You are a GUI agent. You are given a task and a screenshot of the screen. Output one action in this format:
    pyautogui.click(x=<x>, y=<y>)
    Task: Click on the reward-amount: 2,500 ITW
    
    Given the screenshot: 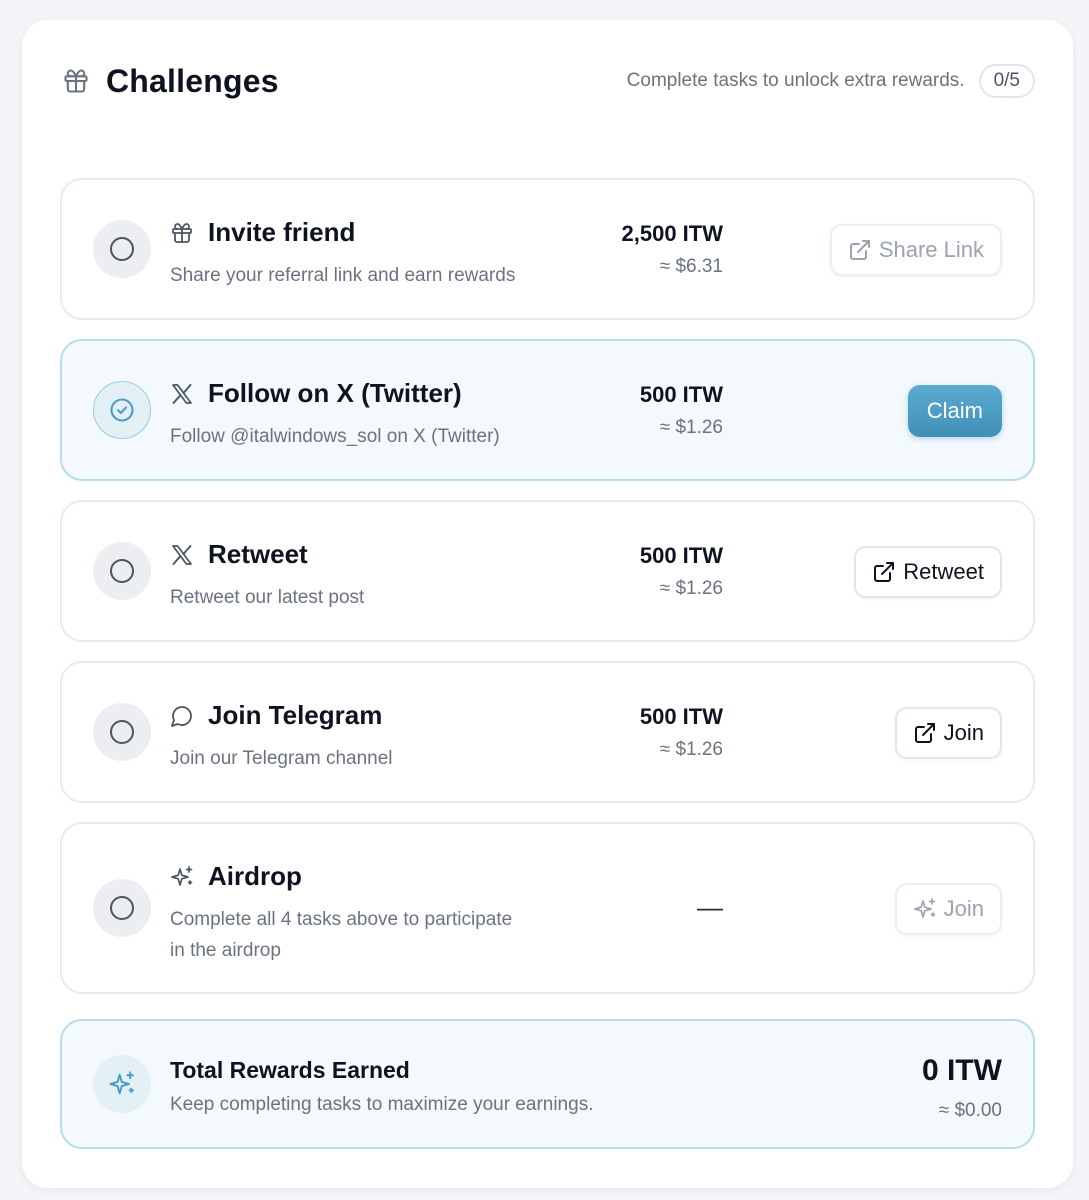 What is the action you would take?
    pyautogui.click(x=672, y=233)
    